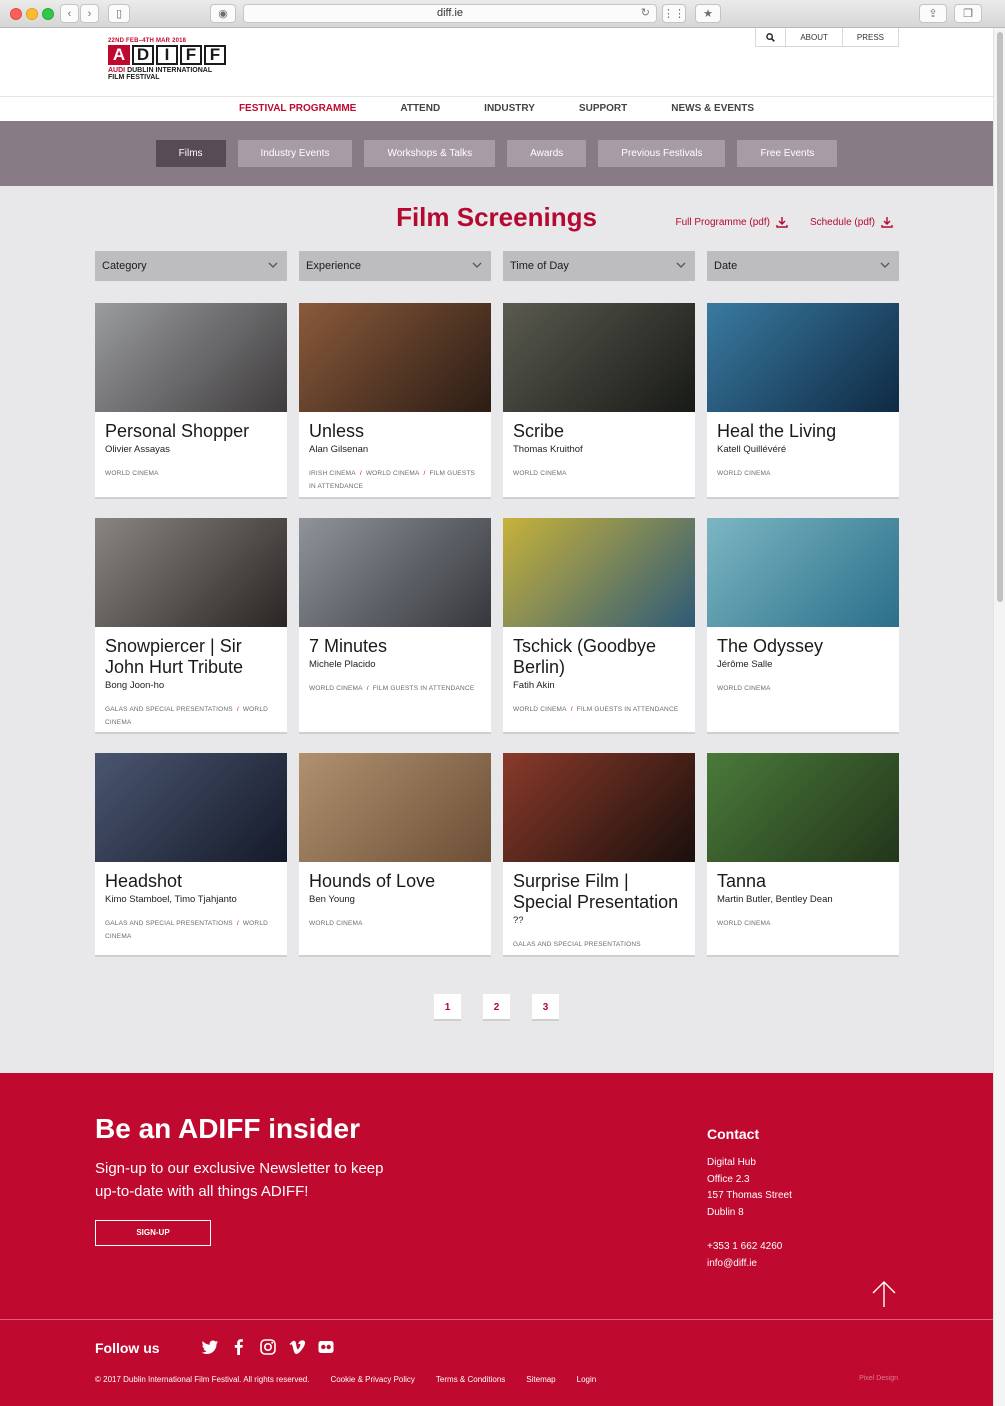  Describe the element at coordinates (674, 13) in the screenshot. I see `top-sites-button: ⋮⋮` at that location.